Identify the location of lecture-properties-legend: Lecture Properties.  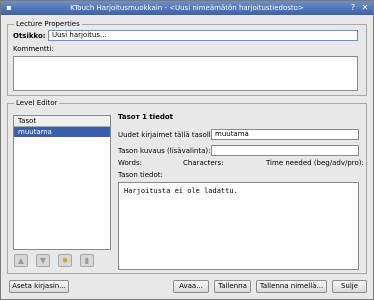
(48, 24).